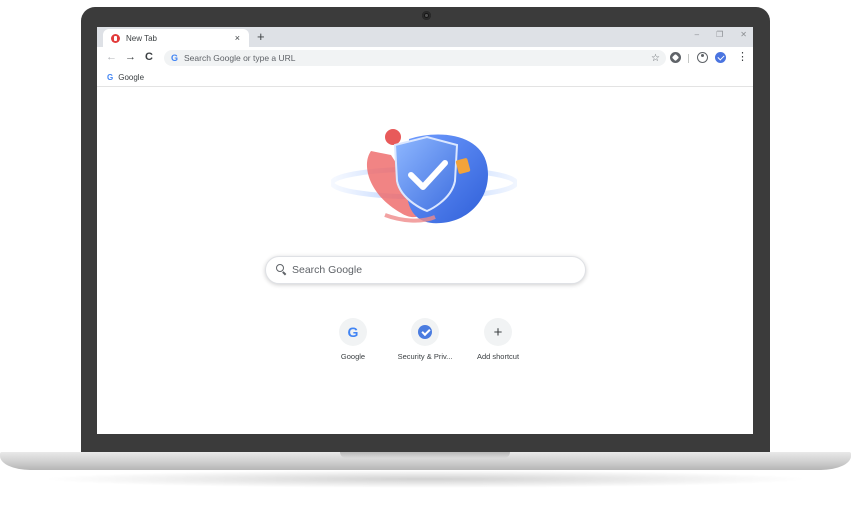 The width and height of the screenshot is (851, 523). I want to click on tab-strip: New Tab × + – ❐ ✕, so click(425, 37).